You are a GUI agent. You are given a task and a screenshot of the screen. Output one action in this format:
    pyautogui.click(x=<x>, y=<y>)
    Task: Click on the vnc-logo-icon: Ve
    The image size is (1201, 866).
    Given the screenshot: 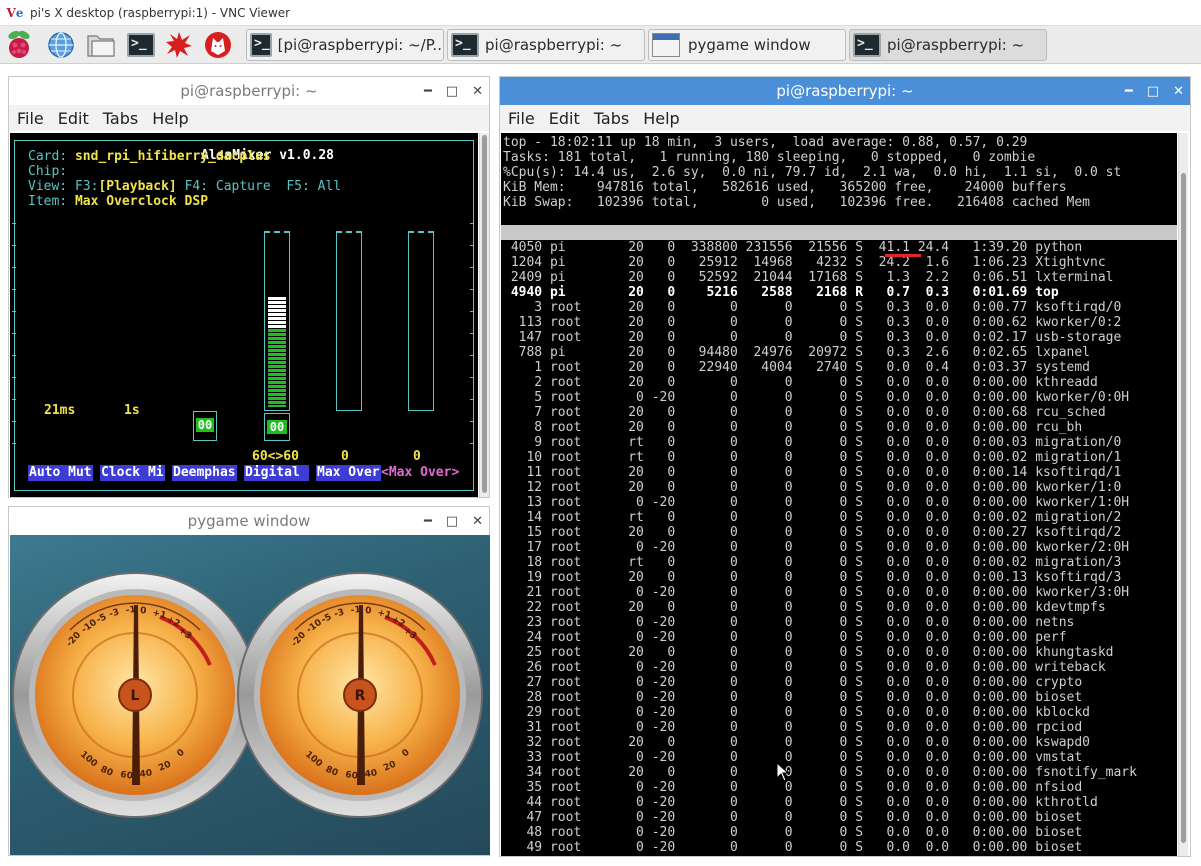 What is the action you would take?
    pyautogui.click(x=15, y=12)
    